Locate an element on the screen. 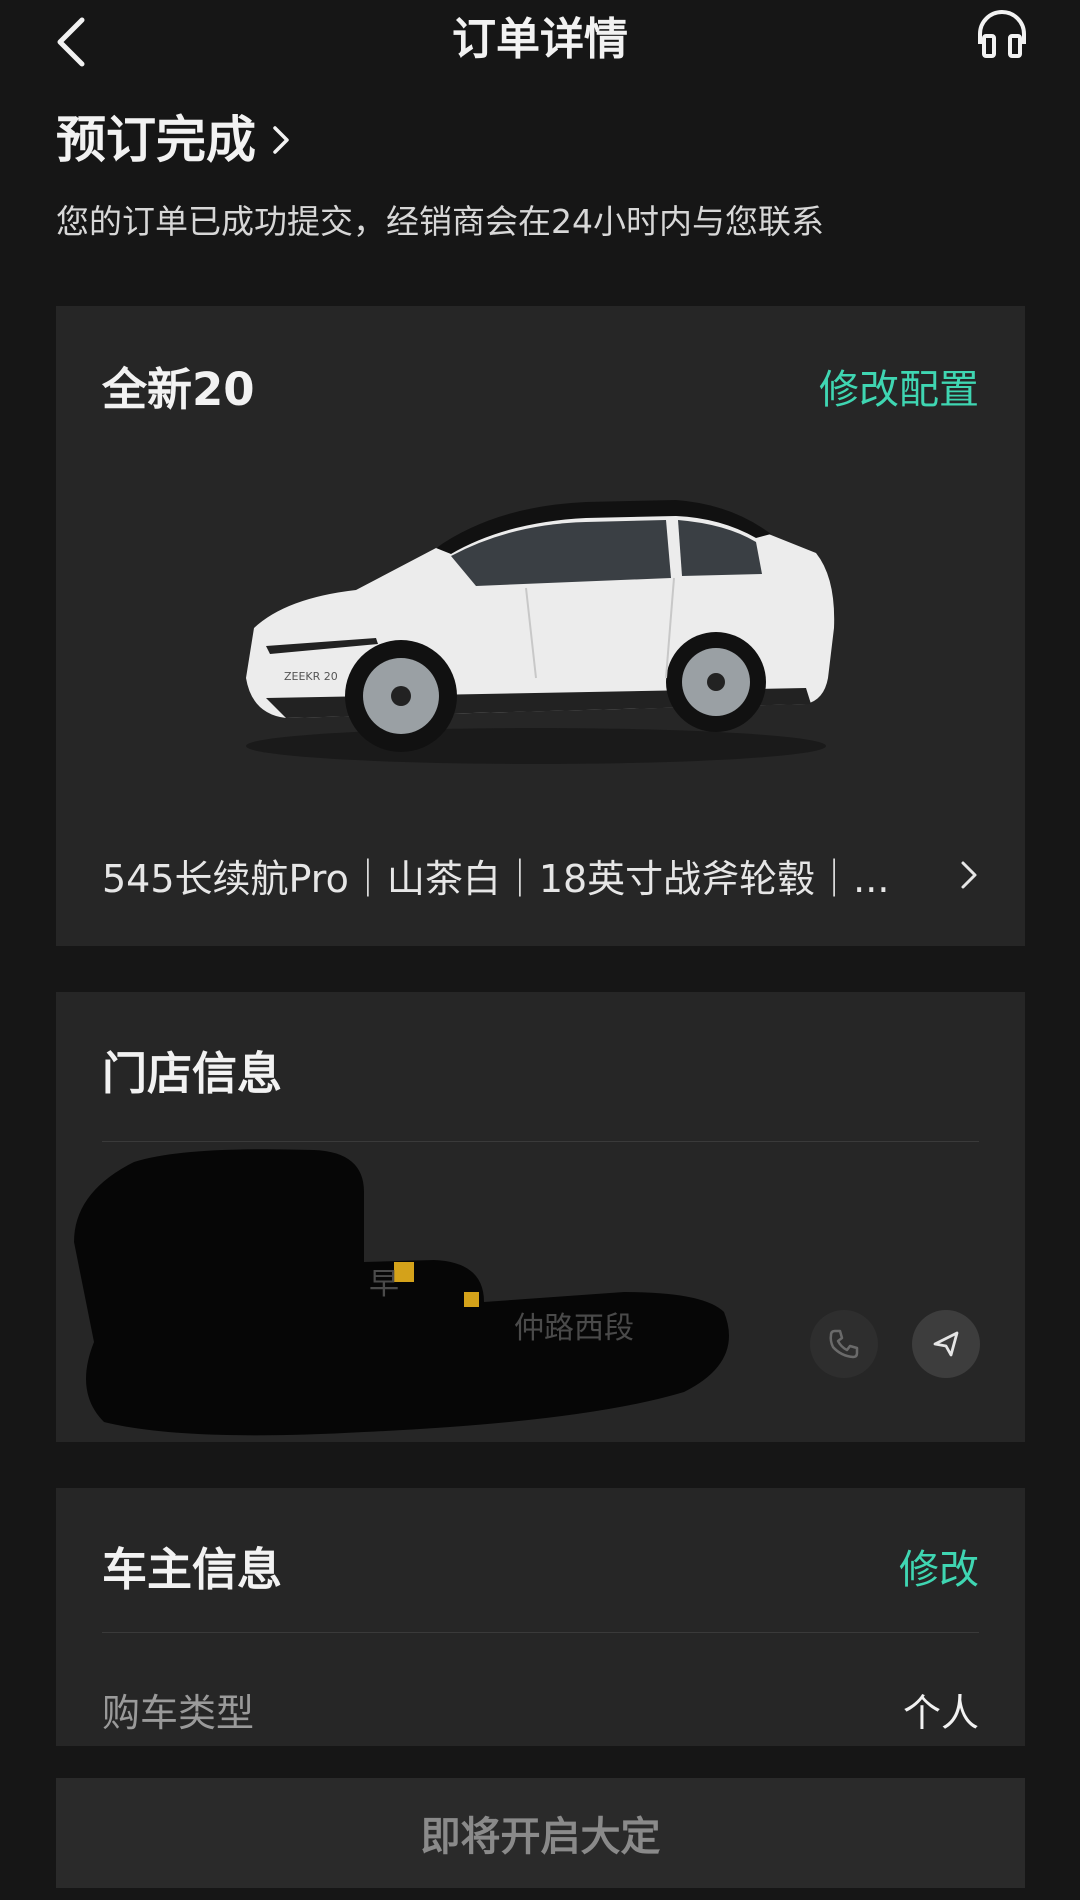 The width and height of the screenshot is (1080, 1900). purchase-type-value: 个人 is located at coordinates (940, 1713).